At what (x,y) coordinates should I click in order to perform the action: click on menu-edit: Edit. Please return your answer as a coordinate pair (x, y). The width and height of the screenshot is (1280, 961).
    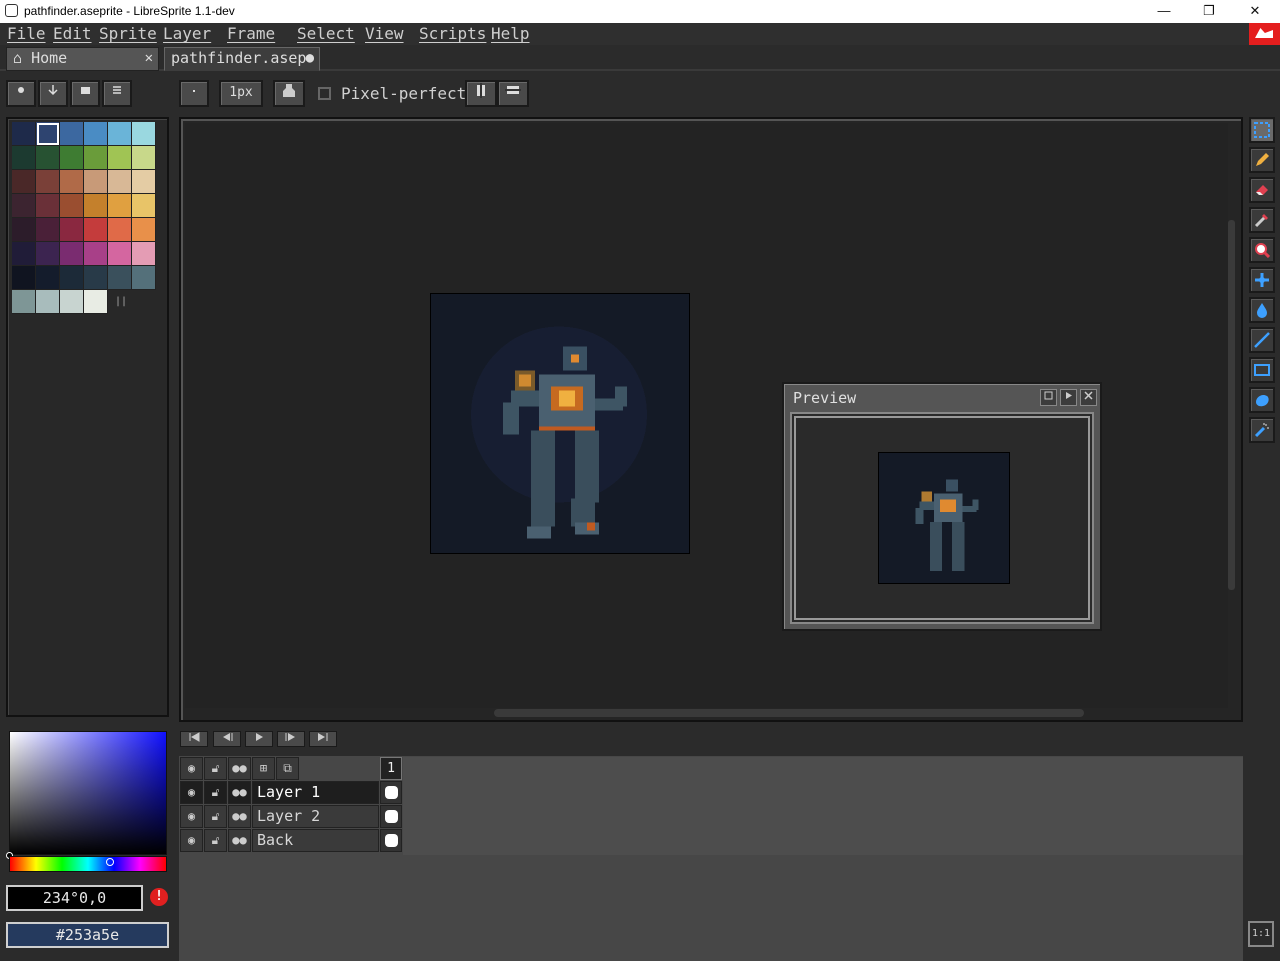
    Looking at the image, I should click on (72, 33).